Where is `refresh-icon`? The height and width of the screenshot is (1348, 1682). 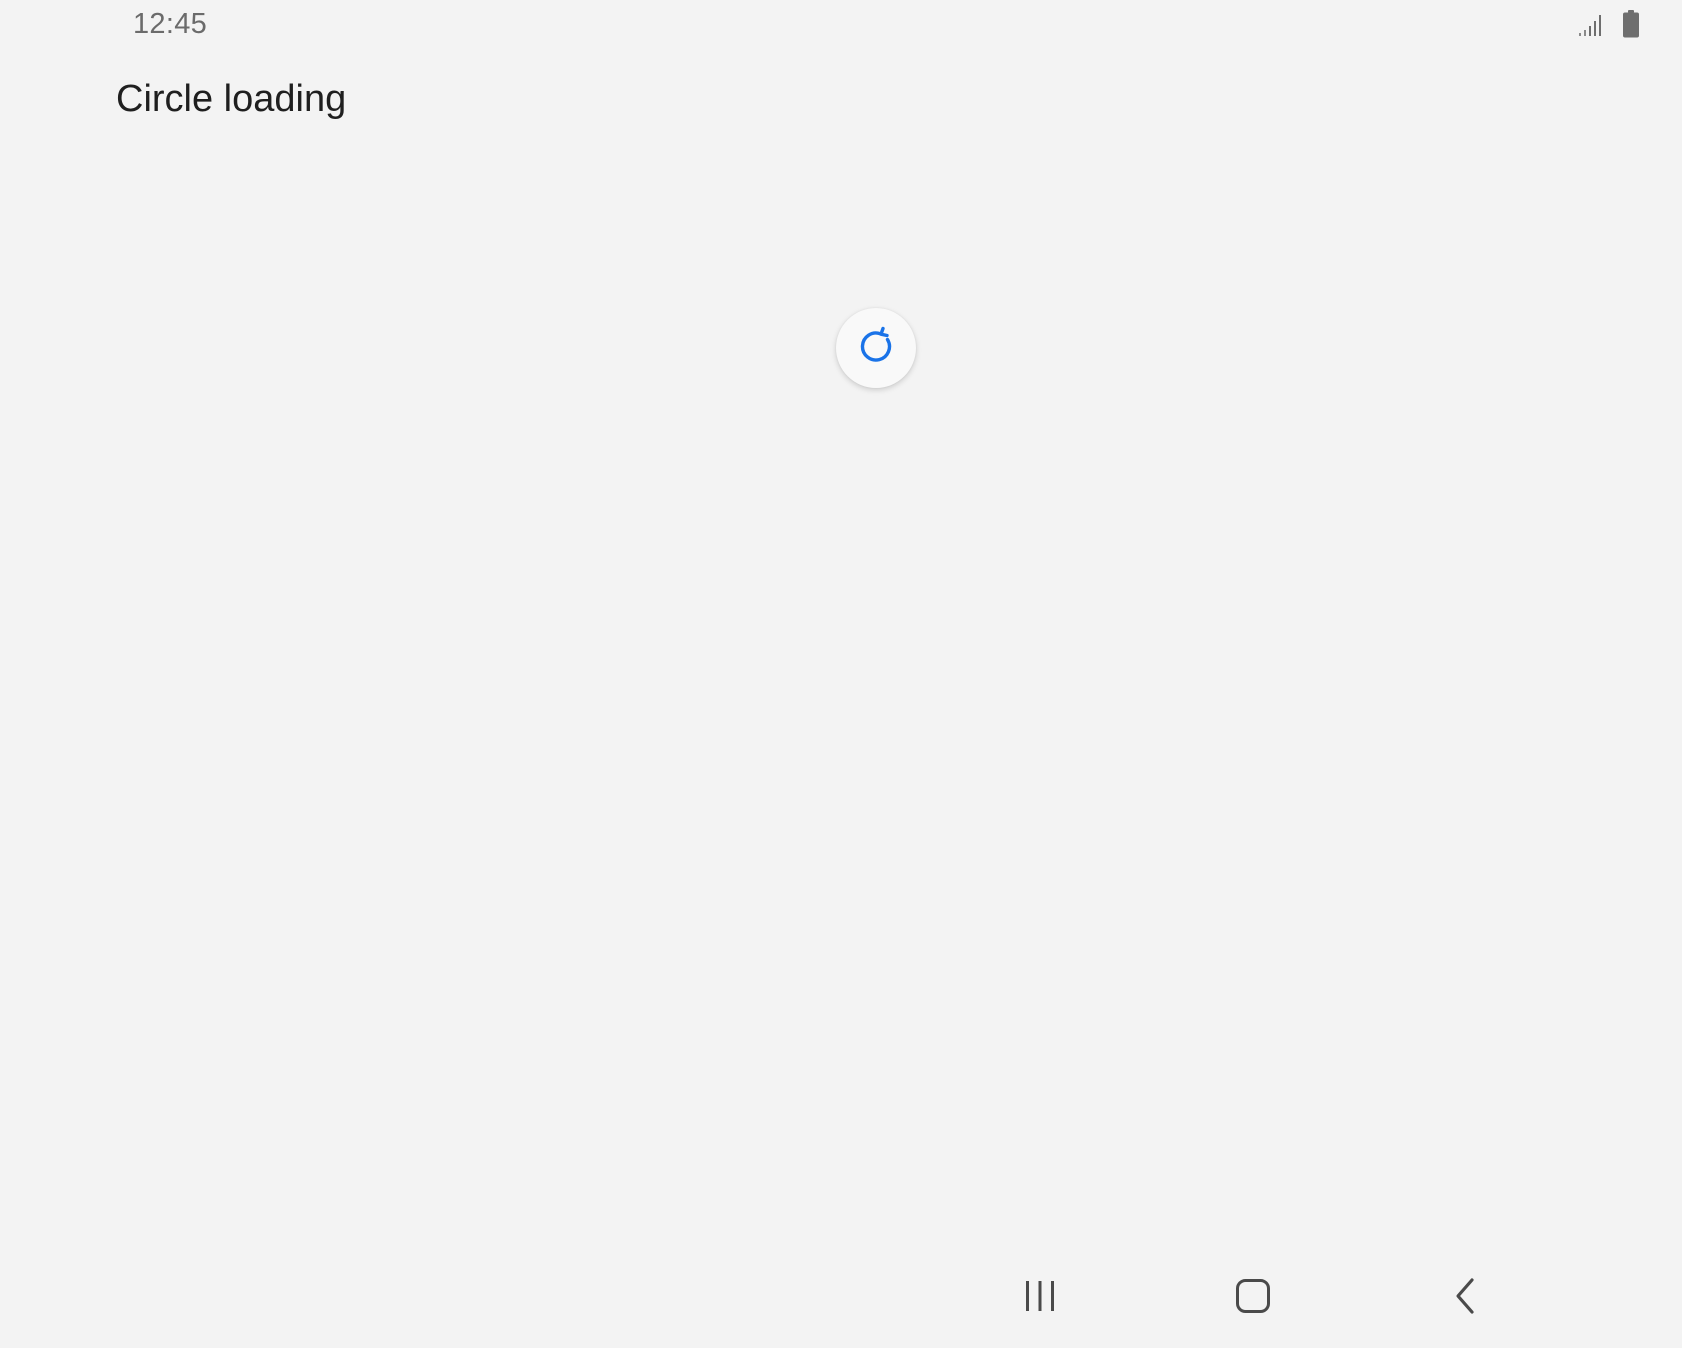
refresh-icon is located at coordinates (876, 348).